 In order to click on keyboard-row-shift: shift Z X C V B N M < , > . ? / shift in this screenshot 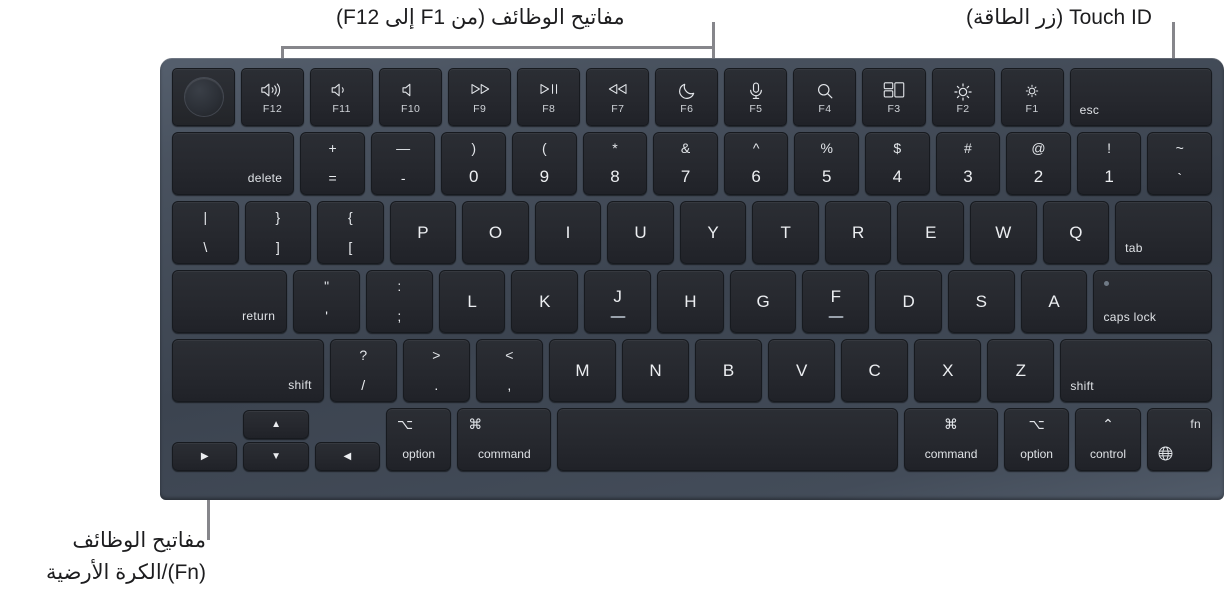, I will do `click(692, 370)`.